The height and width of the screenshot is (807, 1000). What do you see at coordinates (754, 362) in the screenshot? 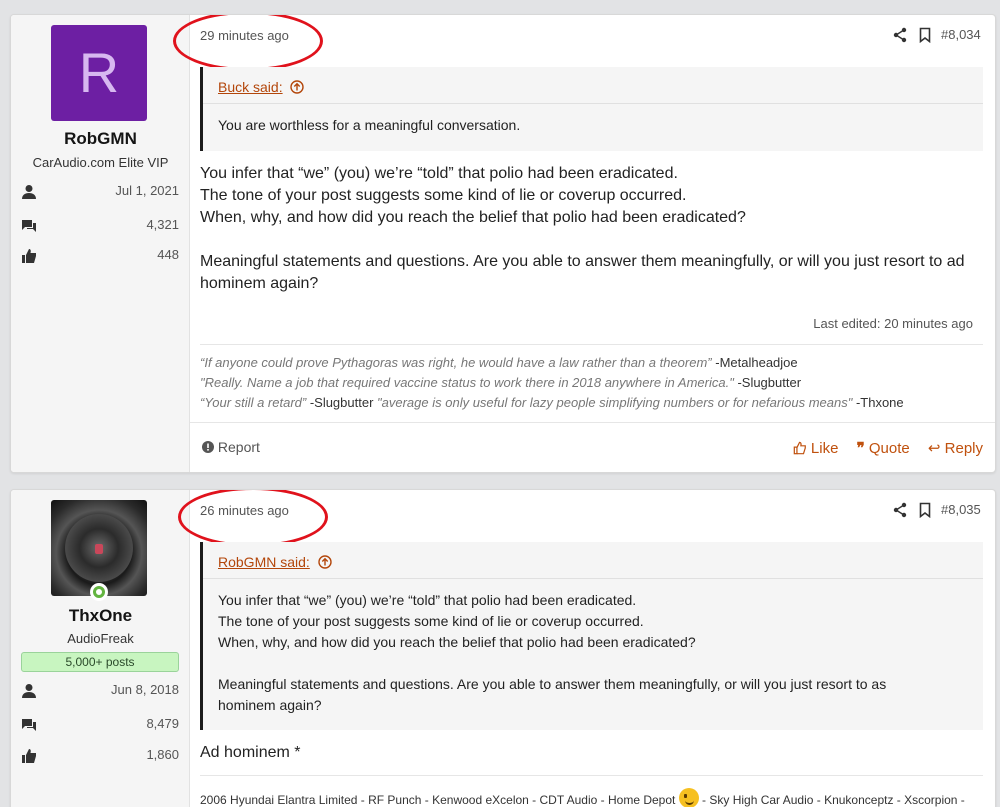
I see `signature-author: -Metalheadjoe` at bounding box center [754, 362].